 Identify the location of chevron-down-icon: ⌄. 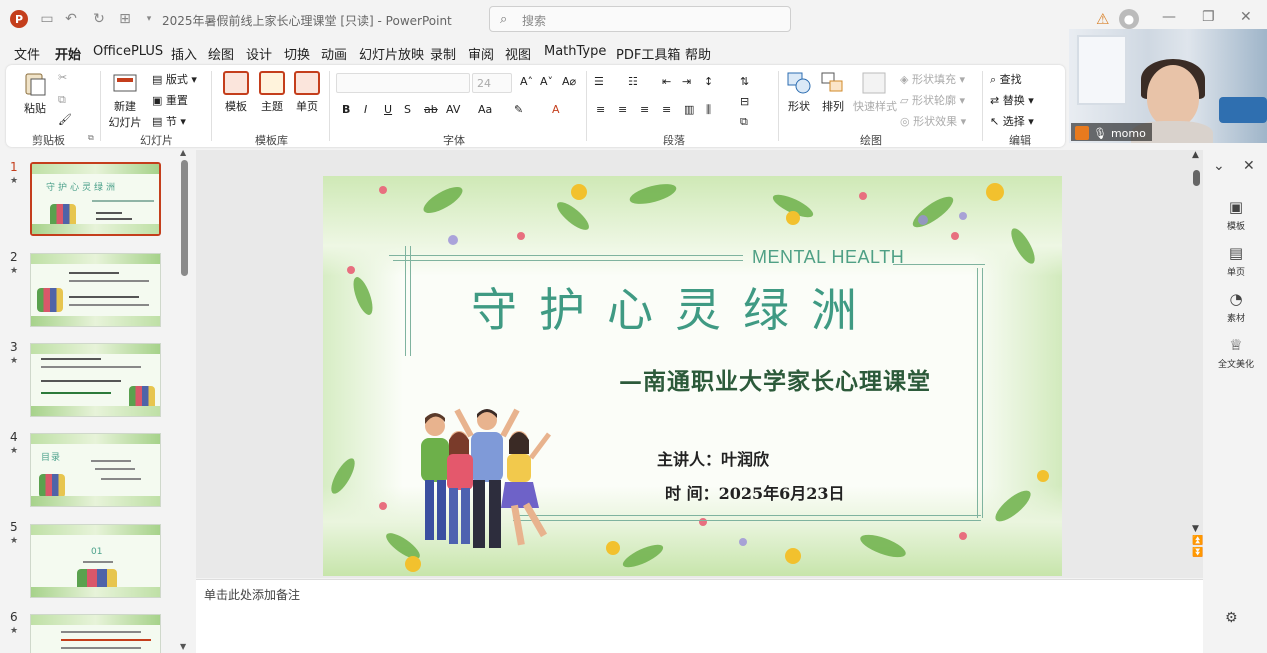
(1219, 166).